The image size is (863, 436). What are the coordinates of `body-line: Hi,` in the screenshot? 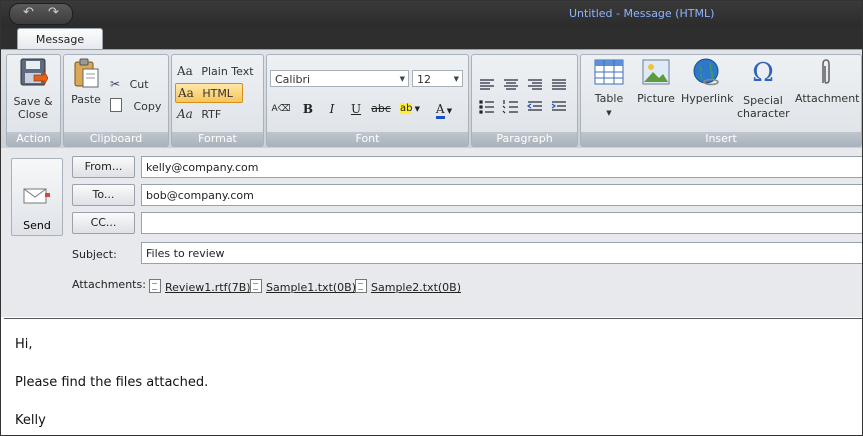 It's located at (24, 344).